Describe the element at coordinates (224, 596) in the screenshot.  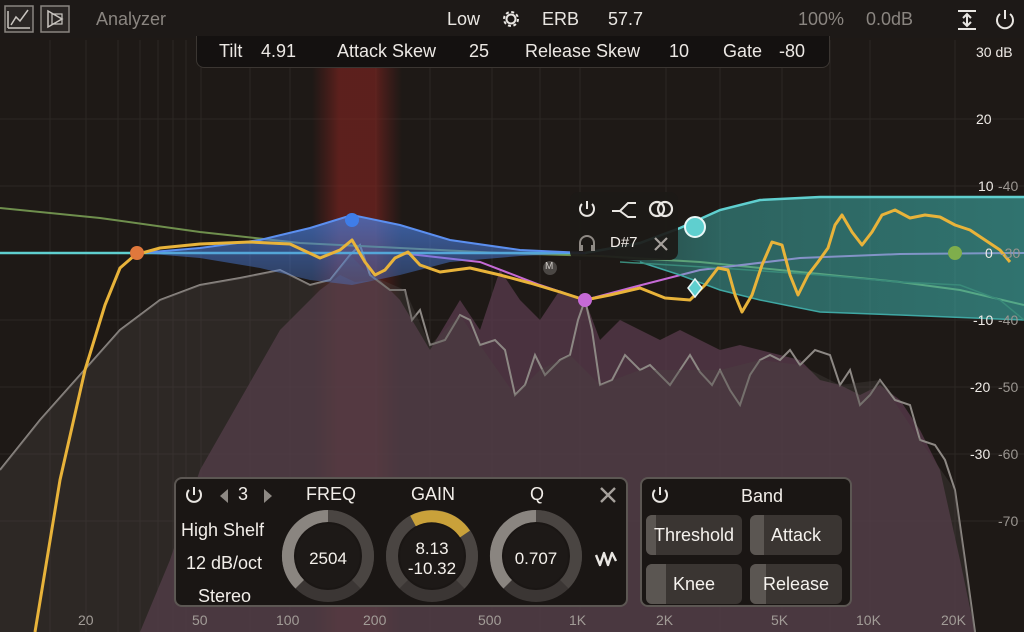
I see `channel-mode: Stereo` at that location.